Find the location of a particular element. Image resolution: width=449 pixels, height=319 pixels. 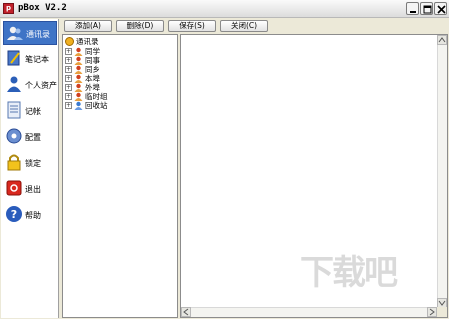

exit-icon is located at coordinates (14, 188).